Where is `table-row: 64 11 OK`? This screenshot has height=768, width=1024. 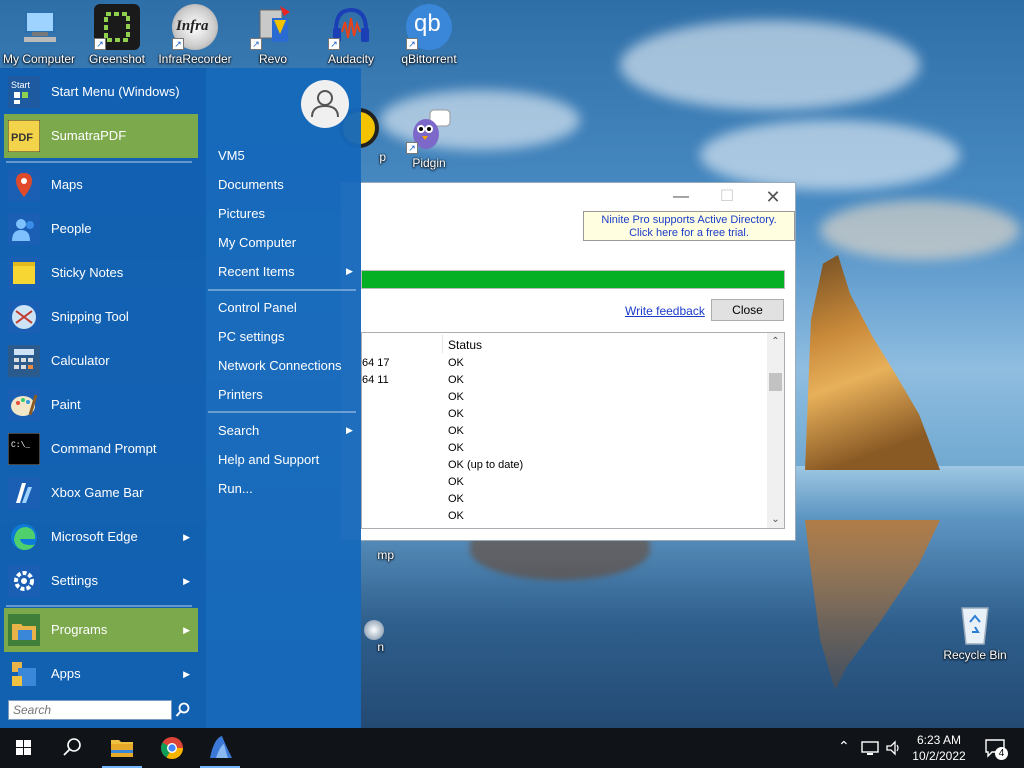 table-row: 64 11 OK is located at coordinates (573, 380).